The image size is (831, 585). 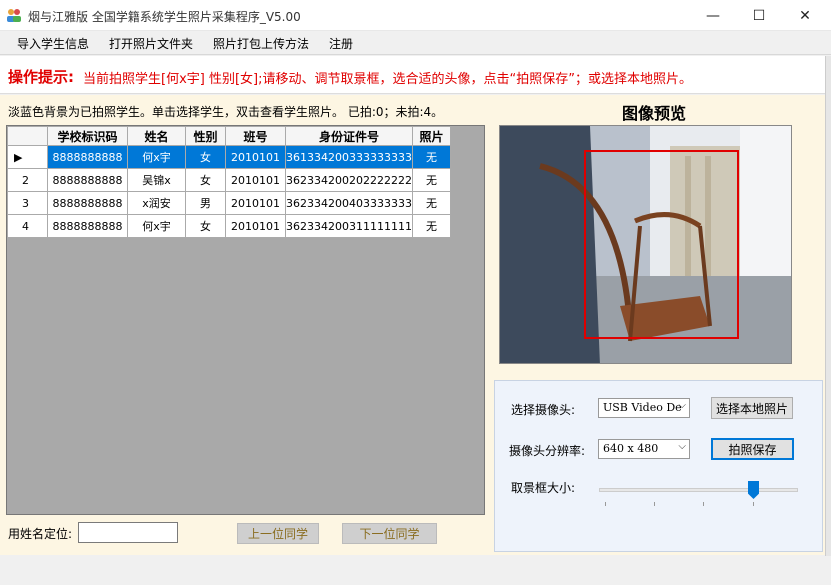 I want to click on column-header: 班号, so click(x=255, y=136).